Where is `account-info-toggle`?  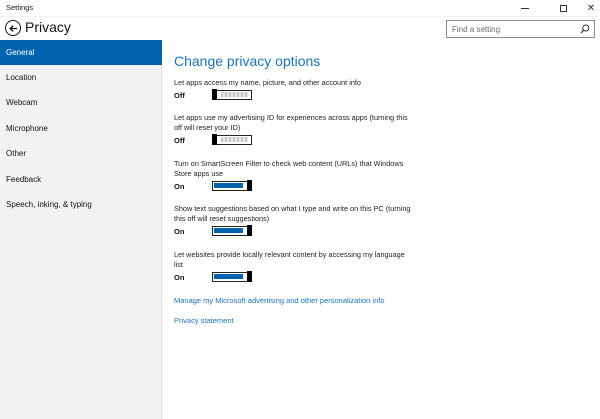
account-info-toggle is located at coordinates (232, 94).